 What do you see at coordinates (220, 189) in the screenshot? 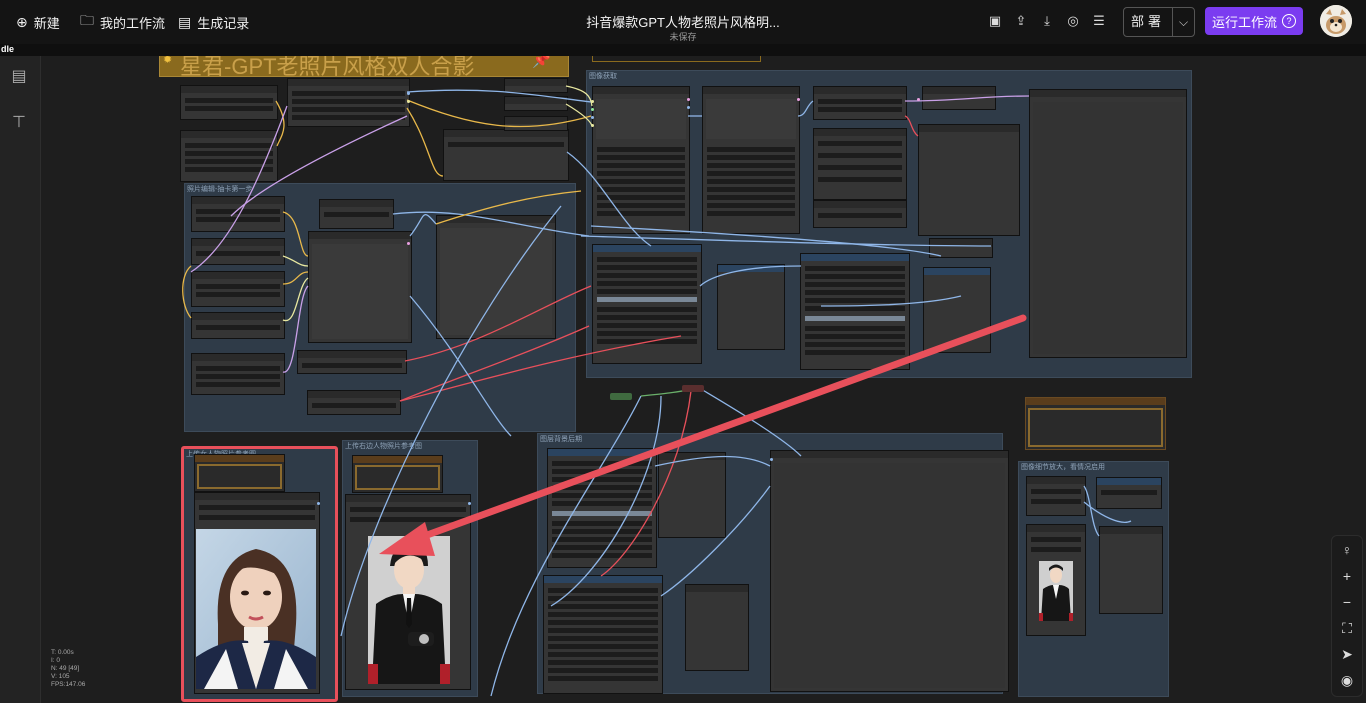
I see `group-title: 照片编辑-抽卡第一步` at bounding box center [220, 189].